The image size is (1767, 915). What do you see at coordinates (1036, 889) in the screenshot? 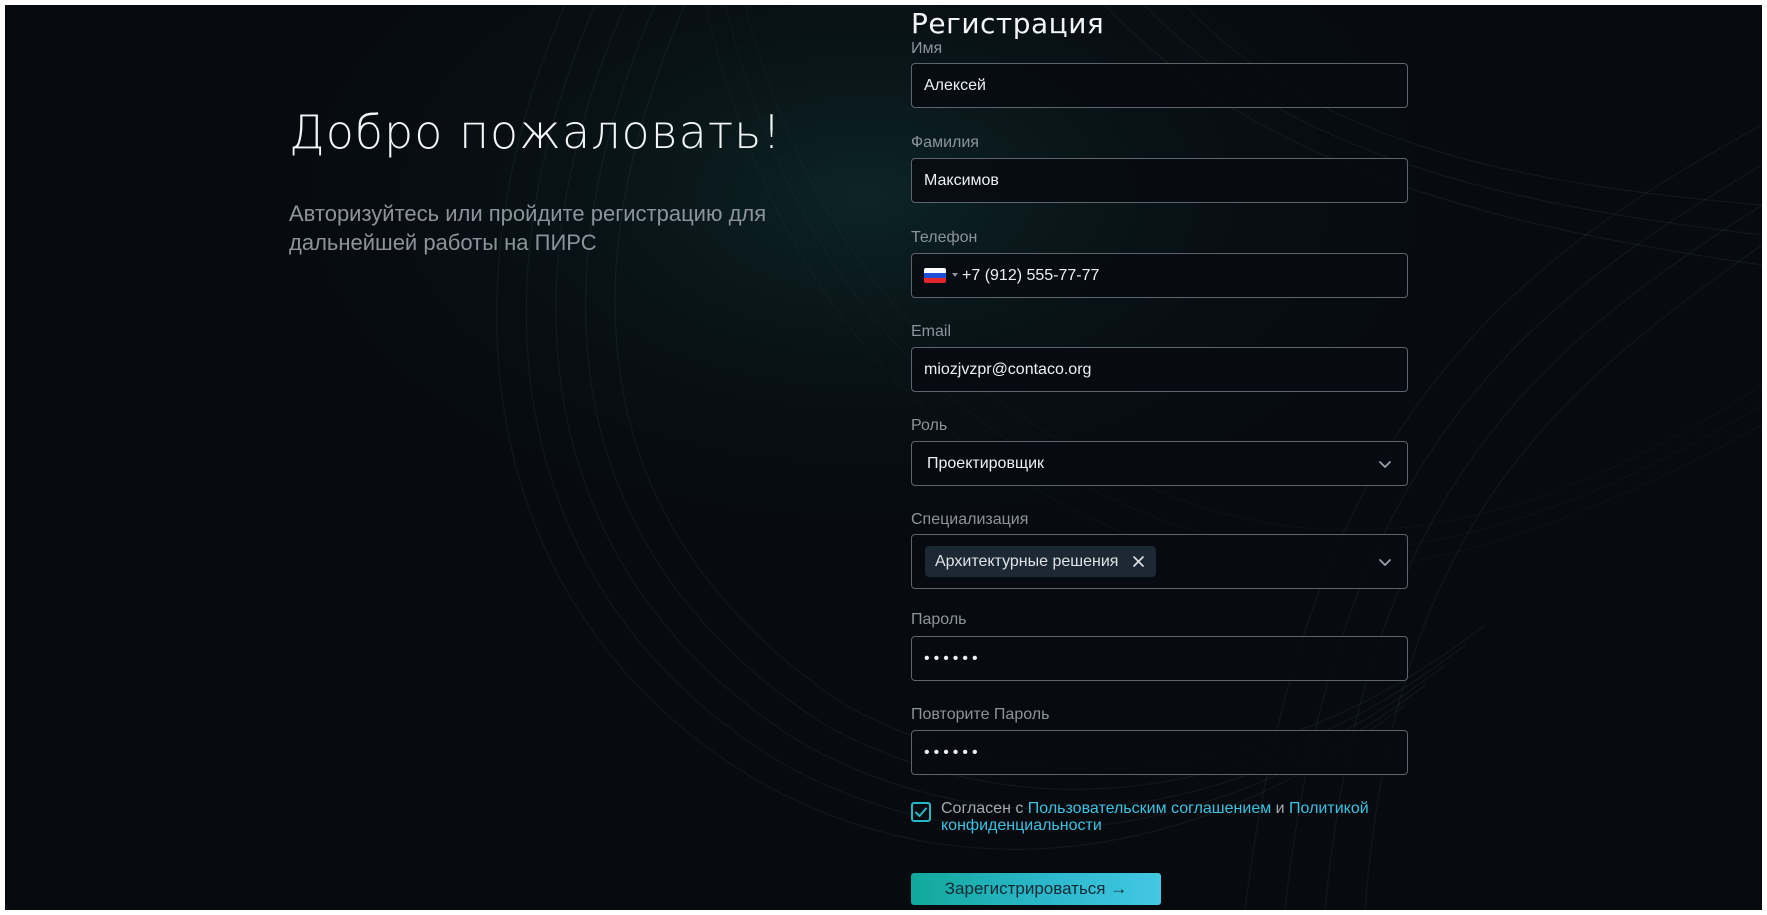
I see `register-button: Зарегистрироваться →` at bounding box center [1036, 889].